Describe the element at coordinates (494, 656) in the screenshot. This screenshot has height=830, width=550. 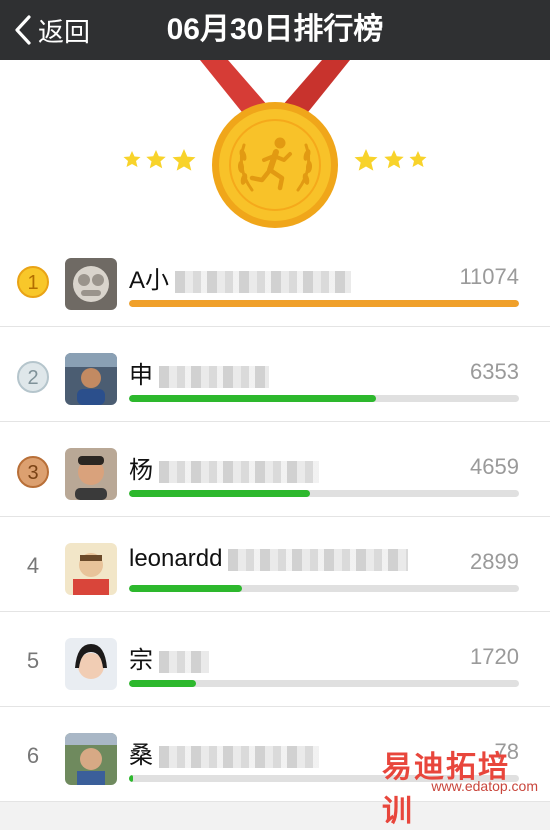
I see `step-count: 1720` at that location.